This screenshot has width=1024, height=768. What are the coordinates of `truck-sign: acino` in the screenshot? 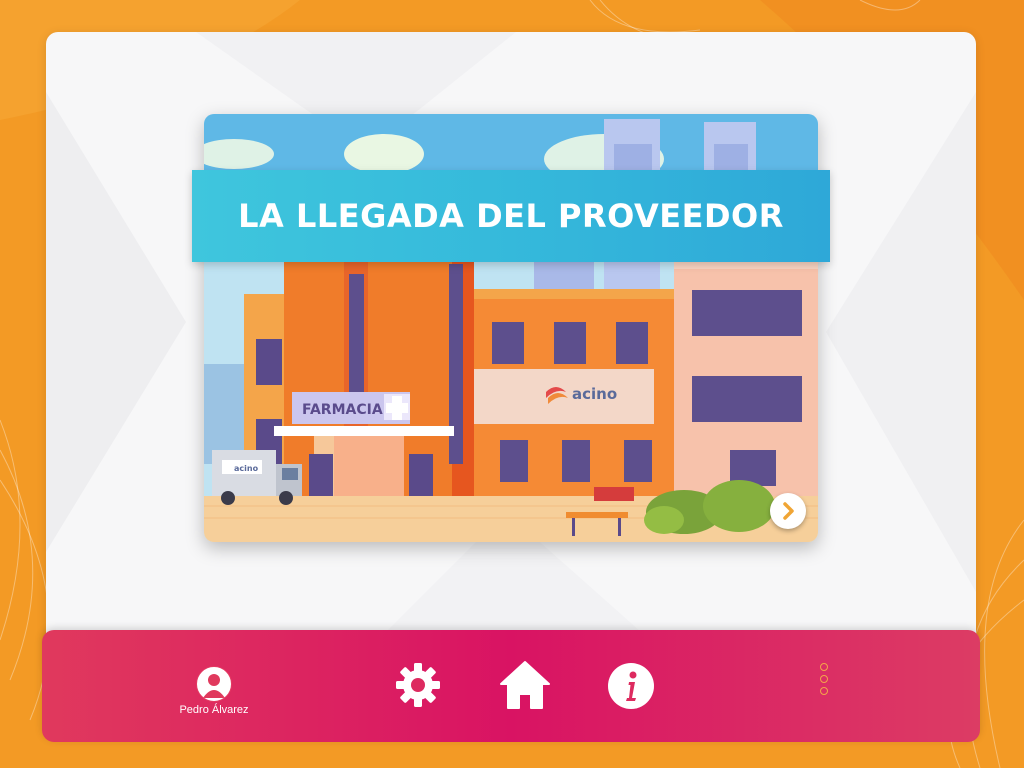 It's located at (246, 468).